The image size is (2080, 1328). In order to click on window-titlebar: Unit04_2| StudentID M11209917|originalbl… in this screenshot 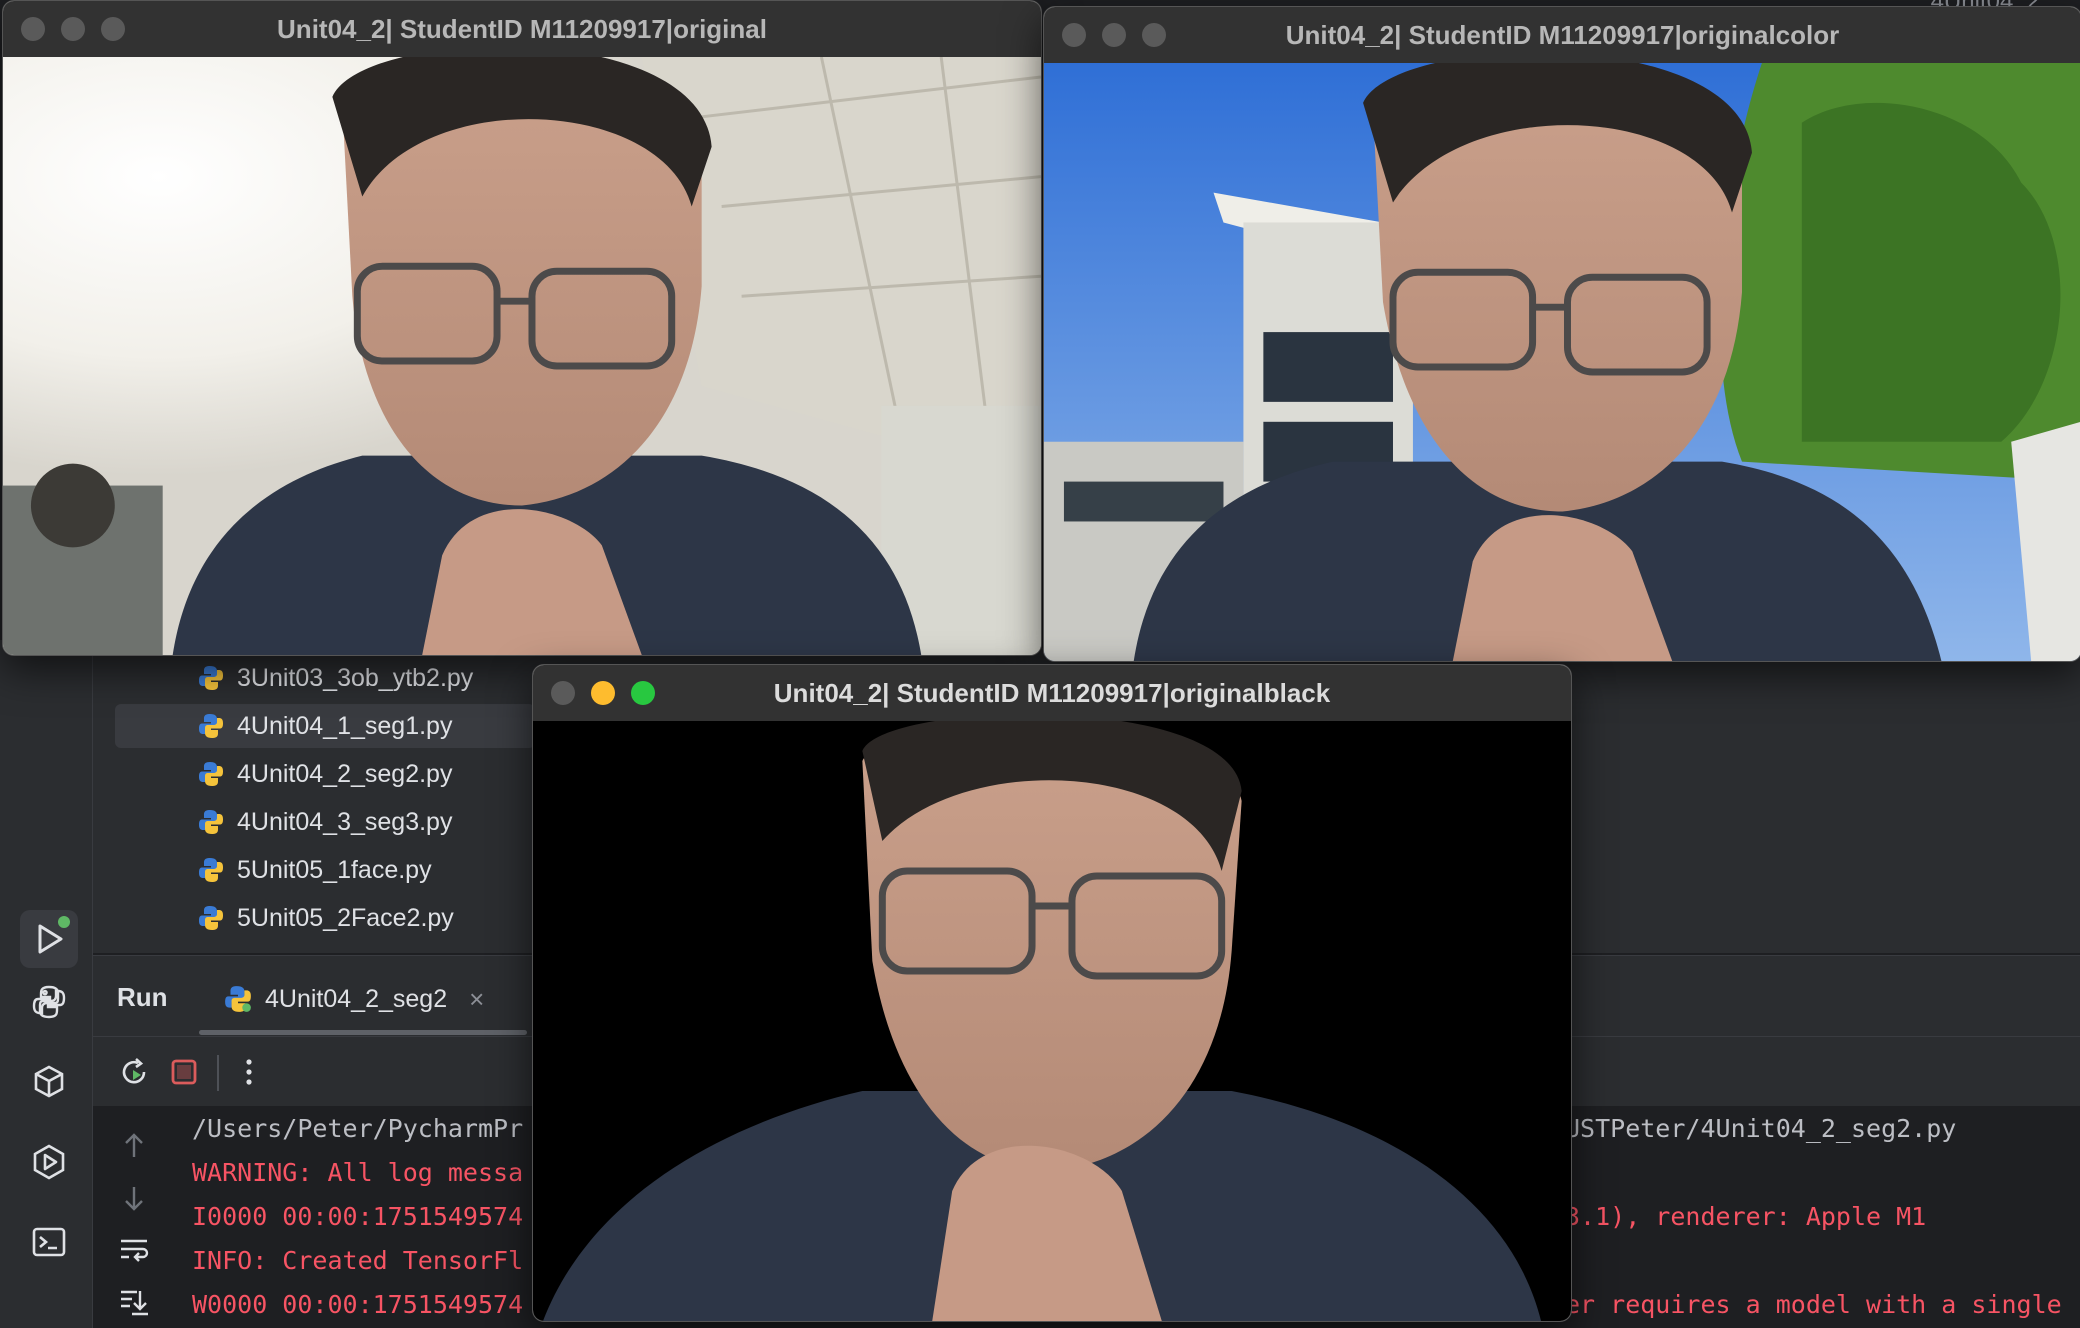, I will do `click(1052, 693)`.